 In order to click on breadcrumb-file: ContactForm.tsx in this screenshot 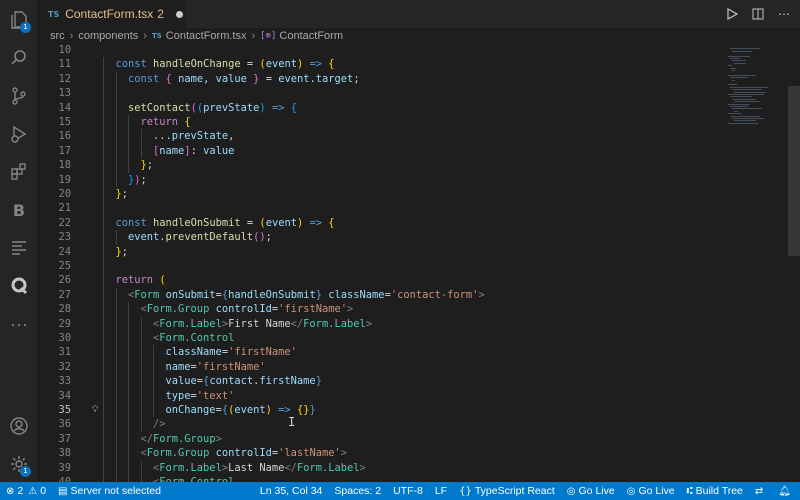, I will do `click(206, 36)`.